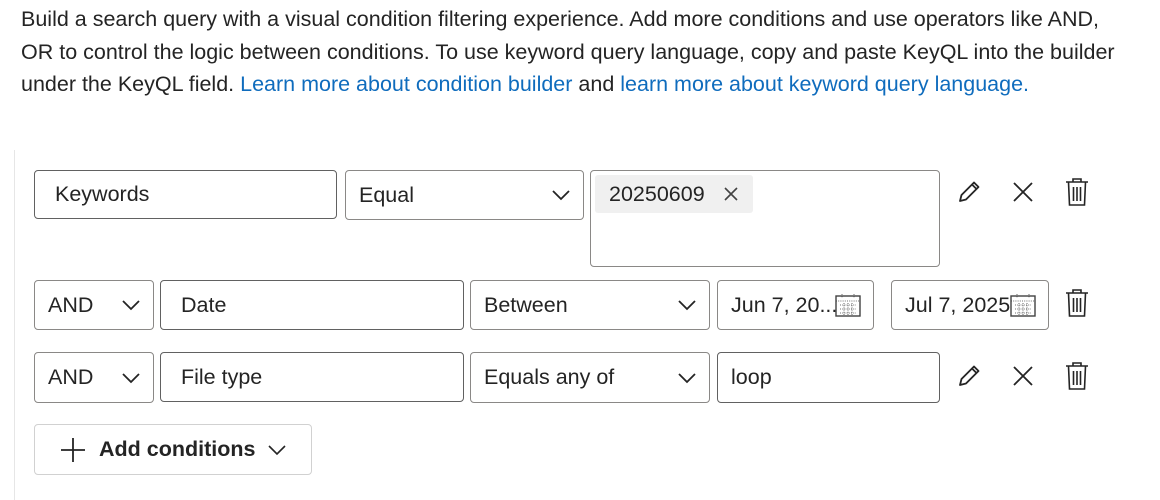 This screenshot has width=1160, height=500. I want to click on condition-1-value-box: 20250609, so click(765, 218).